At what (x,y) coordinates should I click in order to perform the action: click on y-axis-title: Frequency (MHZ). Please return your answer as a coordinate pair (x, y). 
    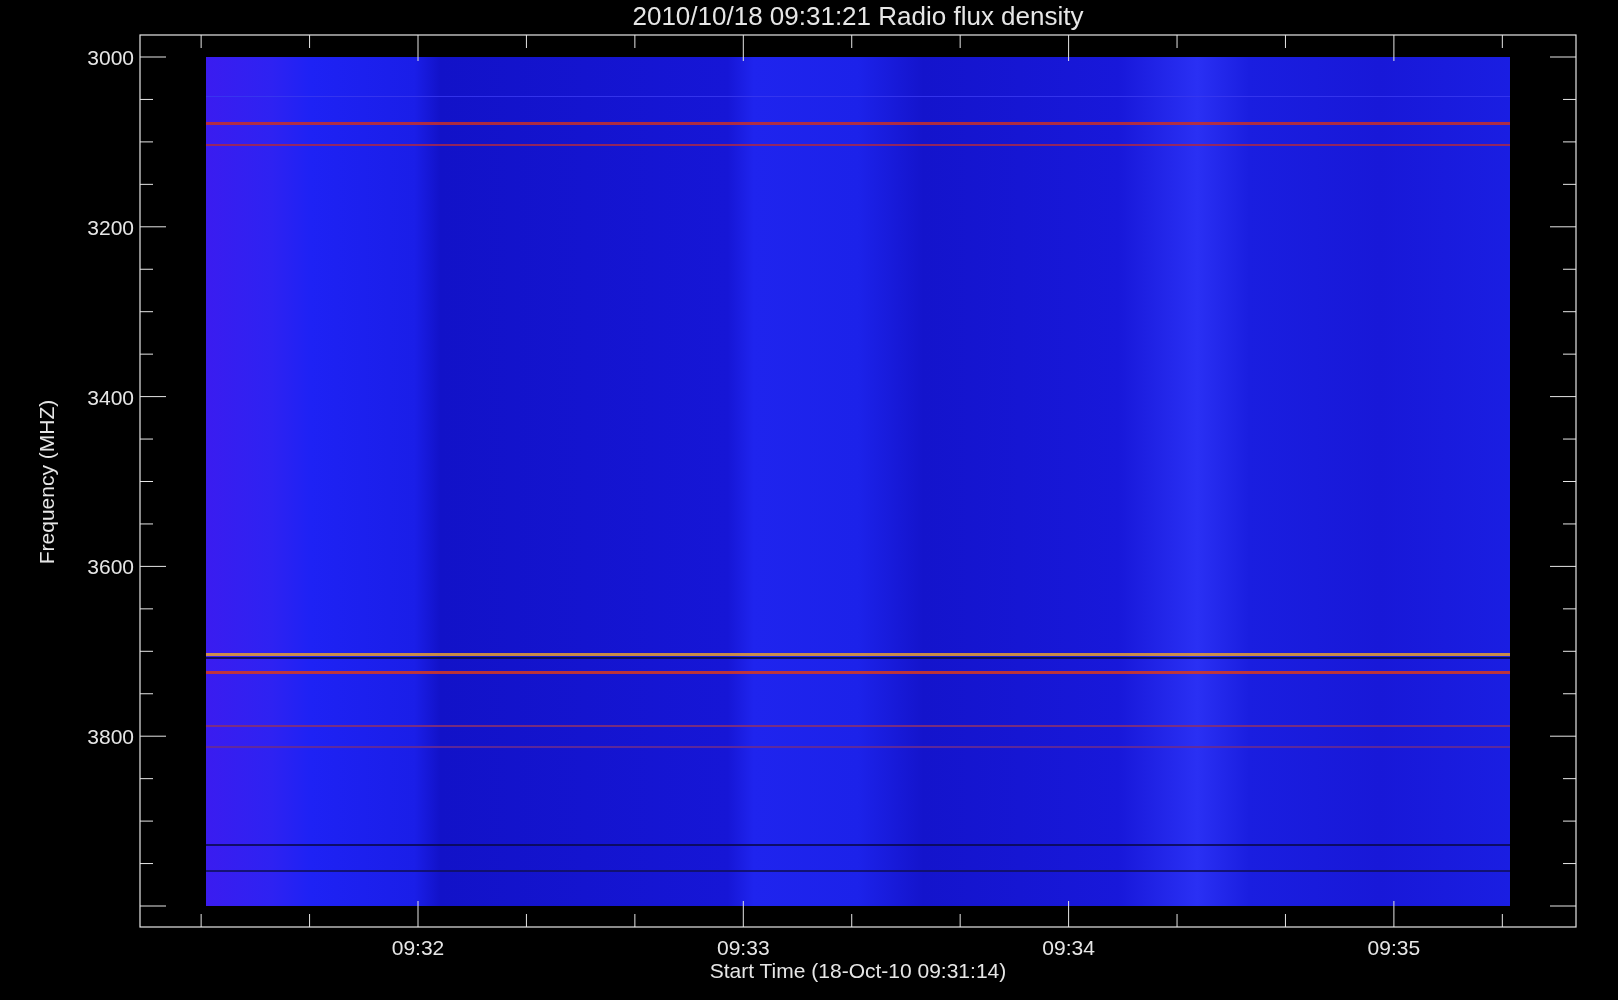
    Looking at the image, I should click on (46, 482).